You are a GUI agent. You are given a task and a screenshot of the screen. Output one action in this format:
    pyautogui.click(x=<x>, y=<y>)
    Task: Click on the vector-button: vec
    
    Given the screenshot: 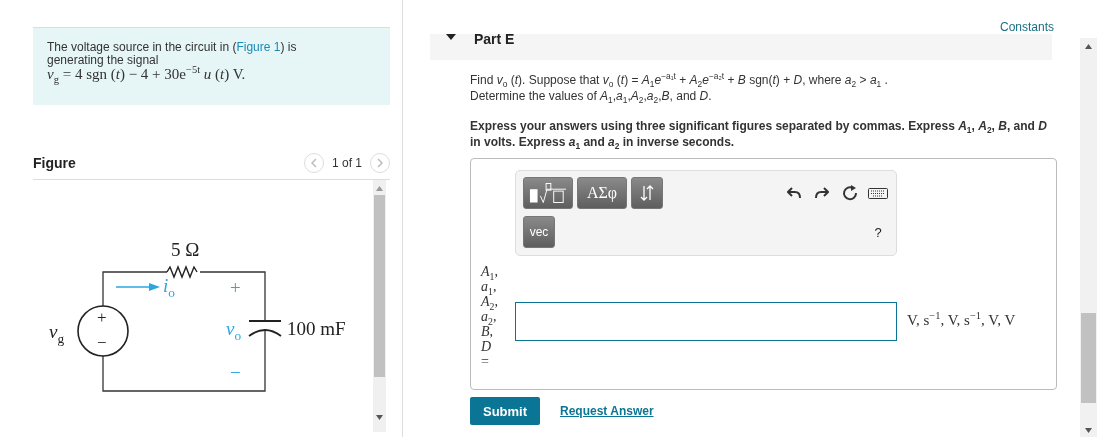 What is the action you would take?
    pyautogui.click(x=539, y=232)
    